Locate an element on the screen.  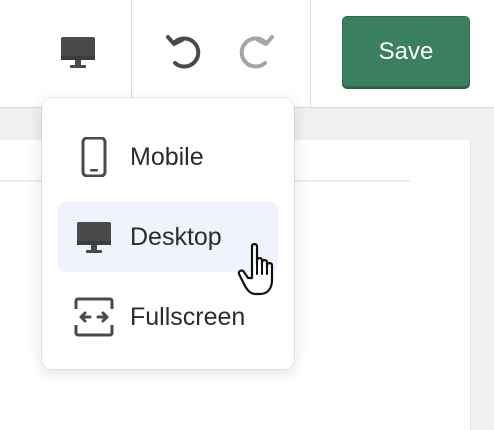
menu-item-mobile: Mobile is located at coordinates (168, 157).